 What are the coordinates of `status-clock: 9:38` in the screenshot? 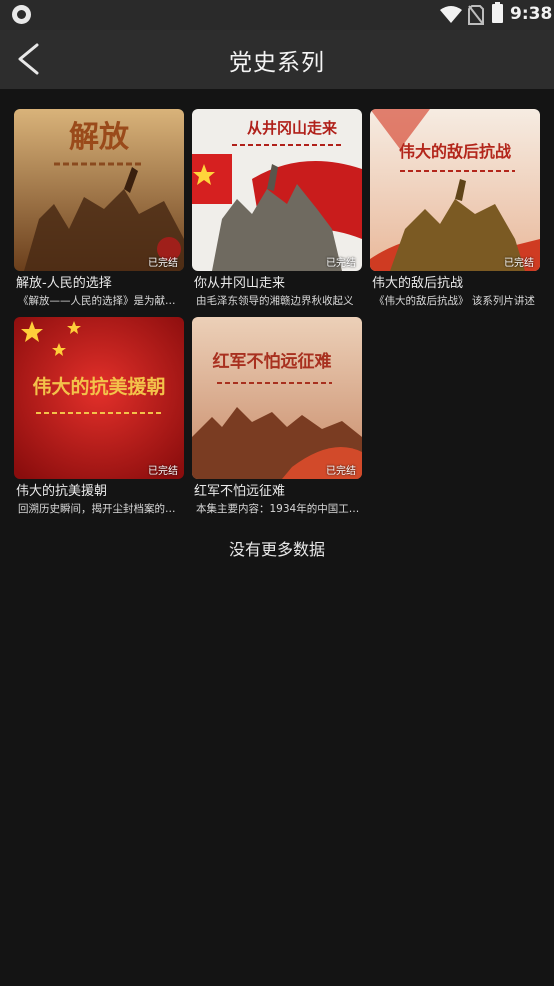 It's located at (531, 14).